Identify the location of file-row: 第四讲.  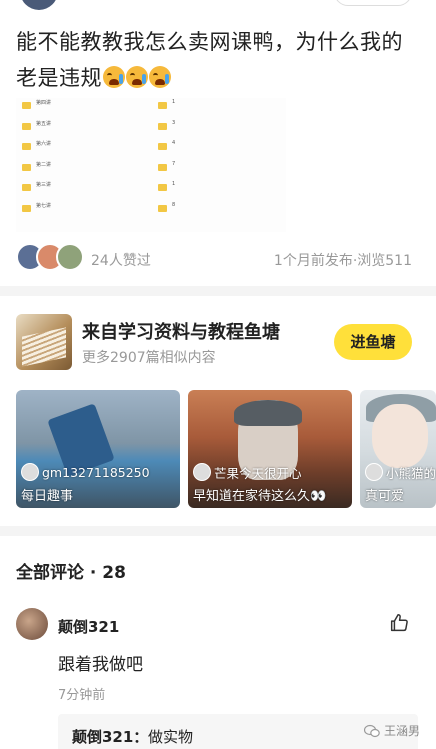
(81, 108).